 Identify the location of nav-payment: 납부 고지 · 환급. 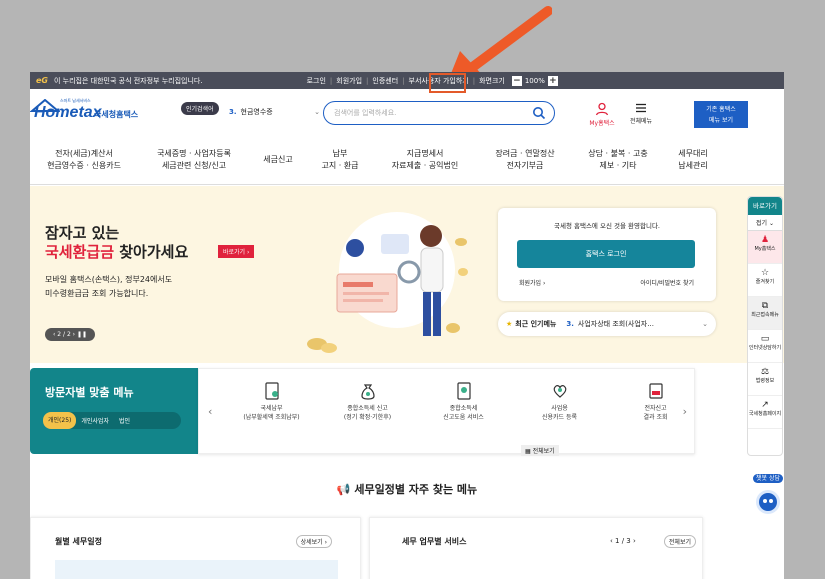
(340, 160).